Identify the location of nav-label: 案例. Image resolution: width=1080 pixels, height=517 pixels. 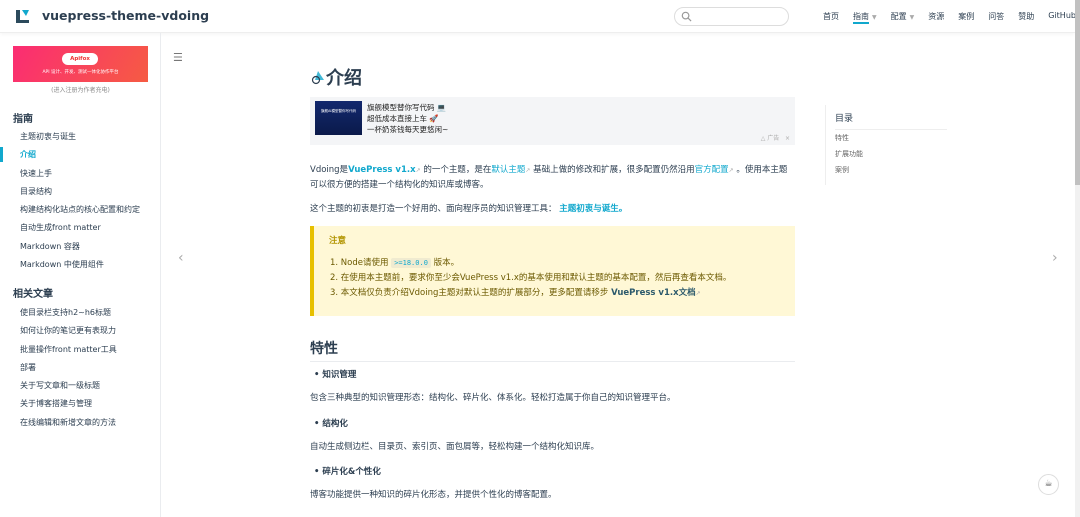
(966, 16).